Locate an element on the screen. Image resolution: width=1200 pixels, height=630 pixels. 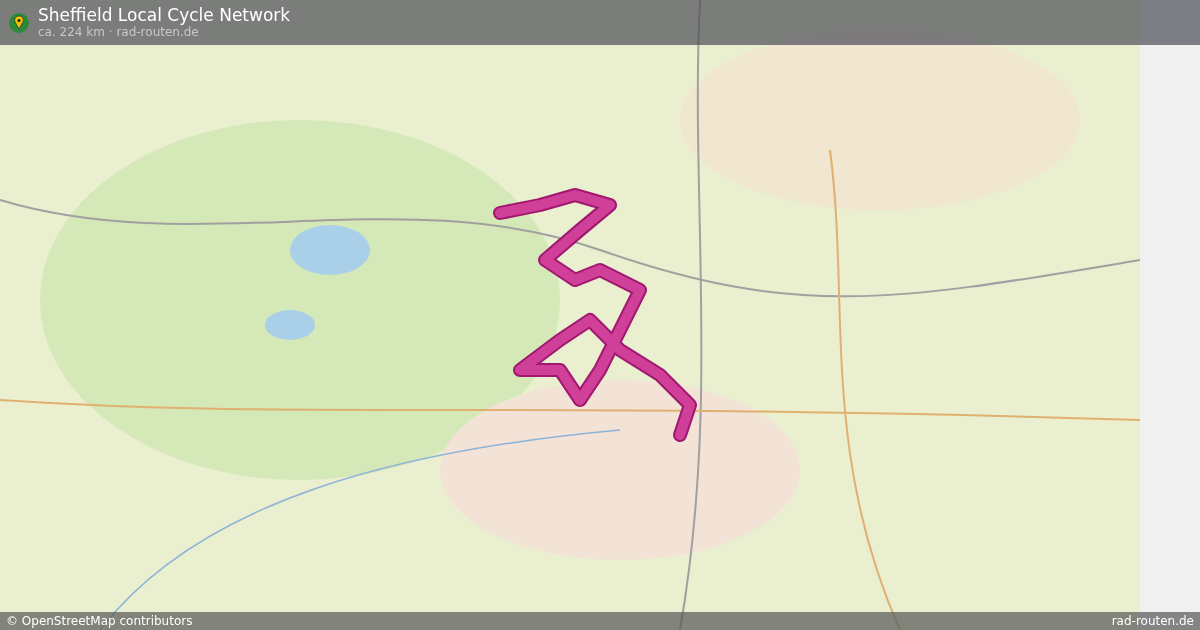
route-title: Sheffield Local Cycle Network is located at coordinates (164, 15).